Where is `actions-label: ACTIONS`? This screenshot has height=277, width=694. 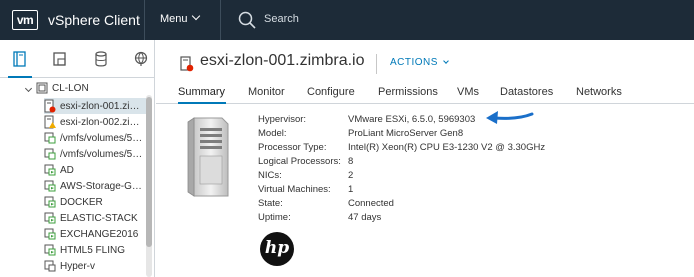 actions-label: ACTIONS is located at coordinates (414, 62).